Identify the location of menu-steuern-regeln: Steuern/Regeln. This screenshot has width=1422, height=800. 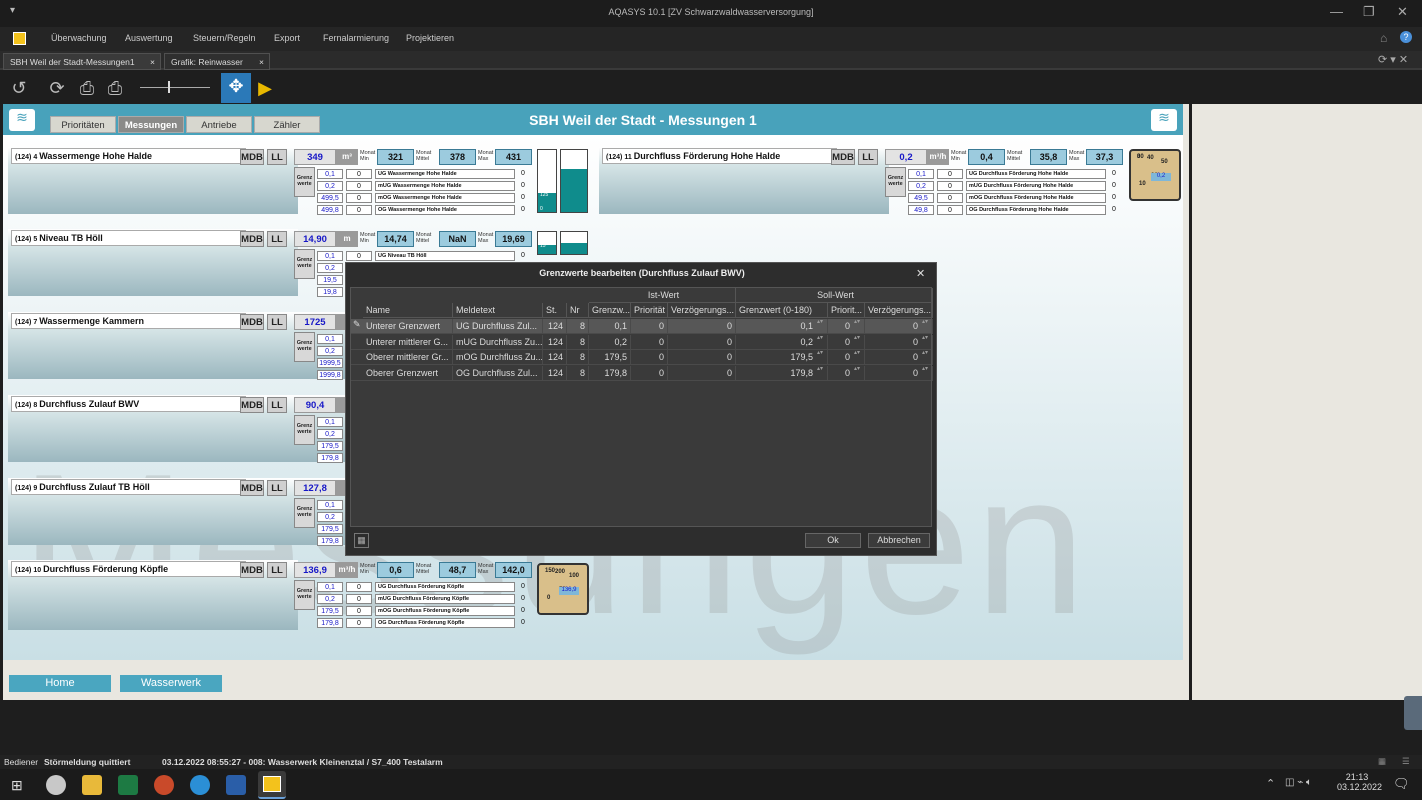
(224, 38).